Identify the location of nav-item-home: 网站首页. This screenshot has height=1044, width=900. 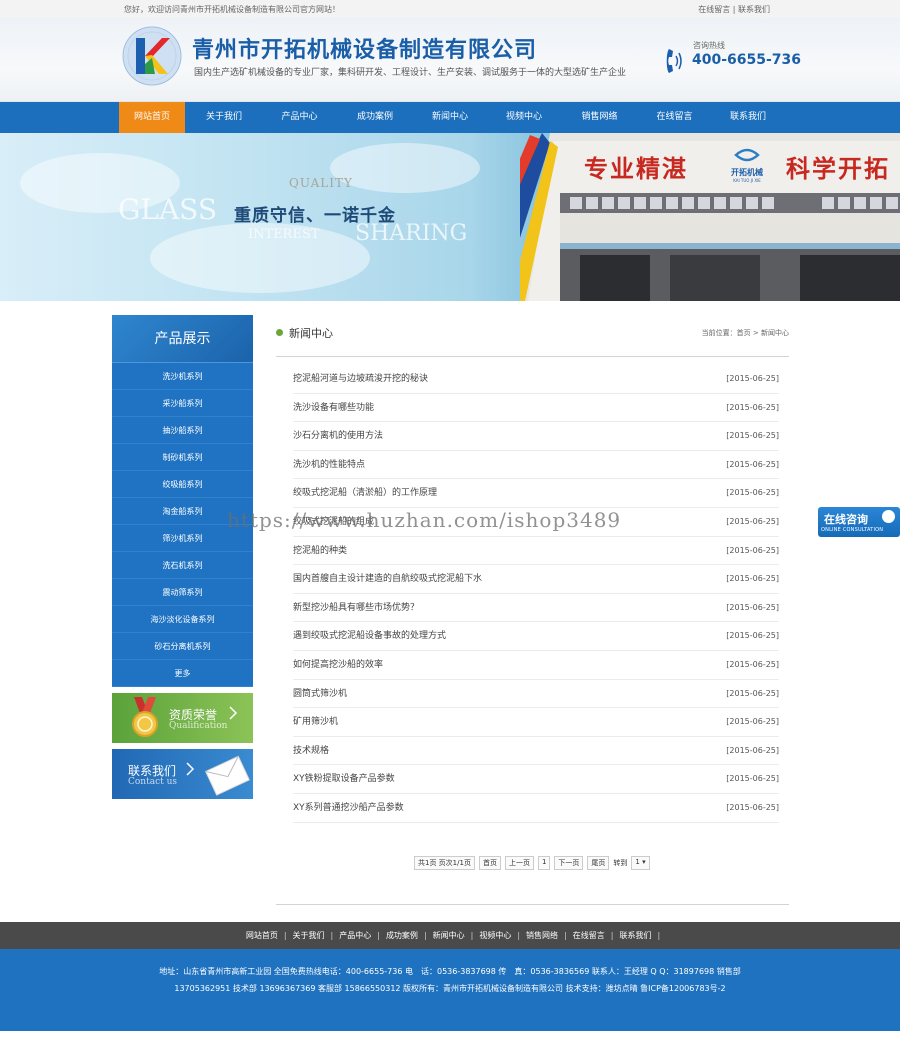
(152, 117).